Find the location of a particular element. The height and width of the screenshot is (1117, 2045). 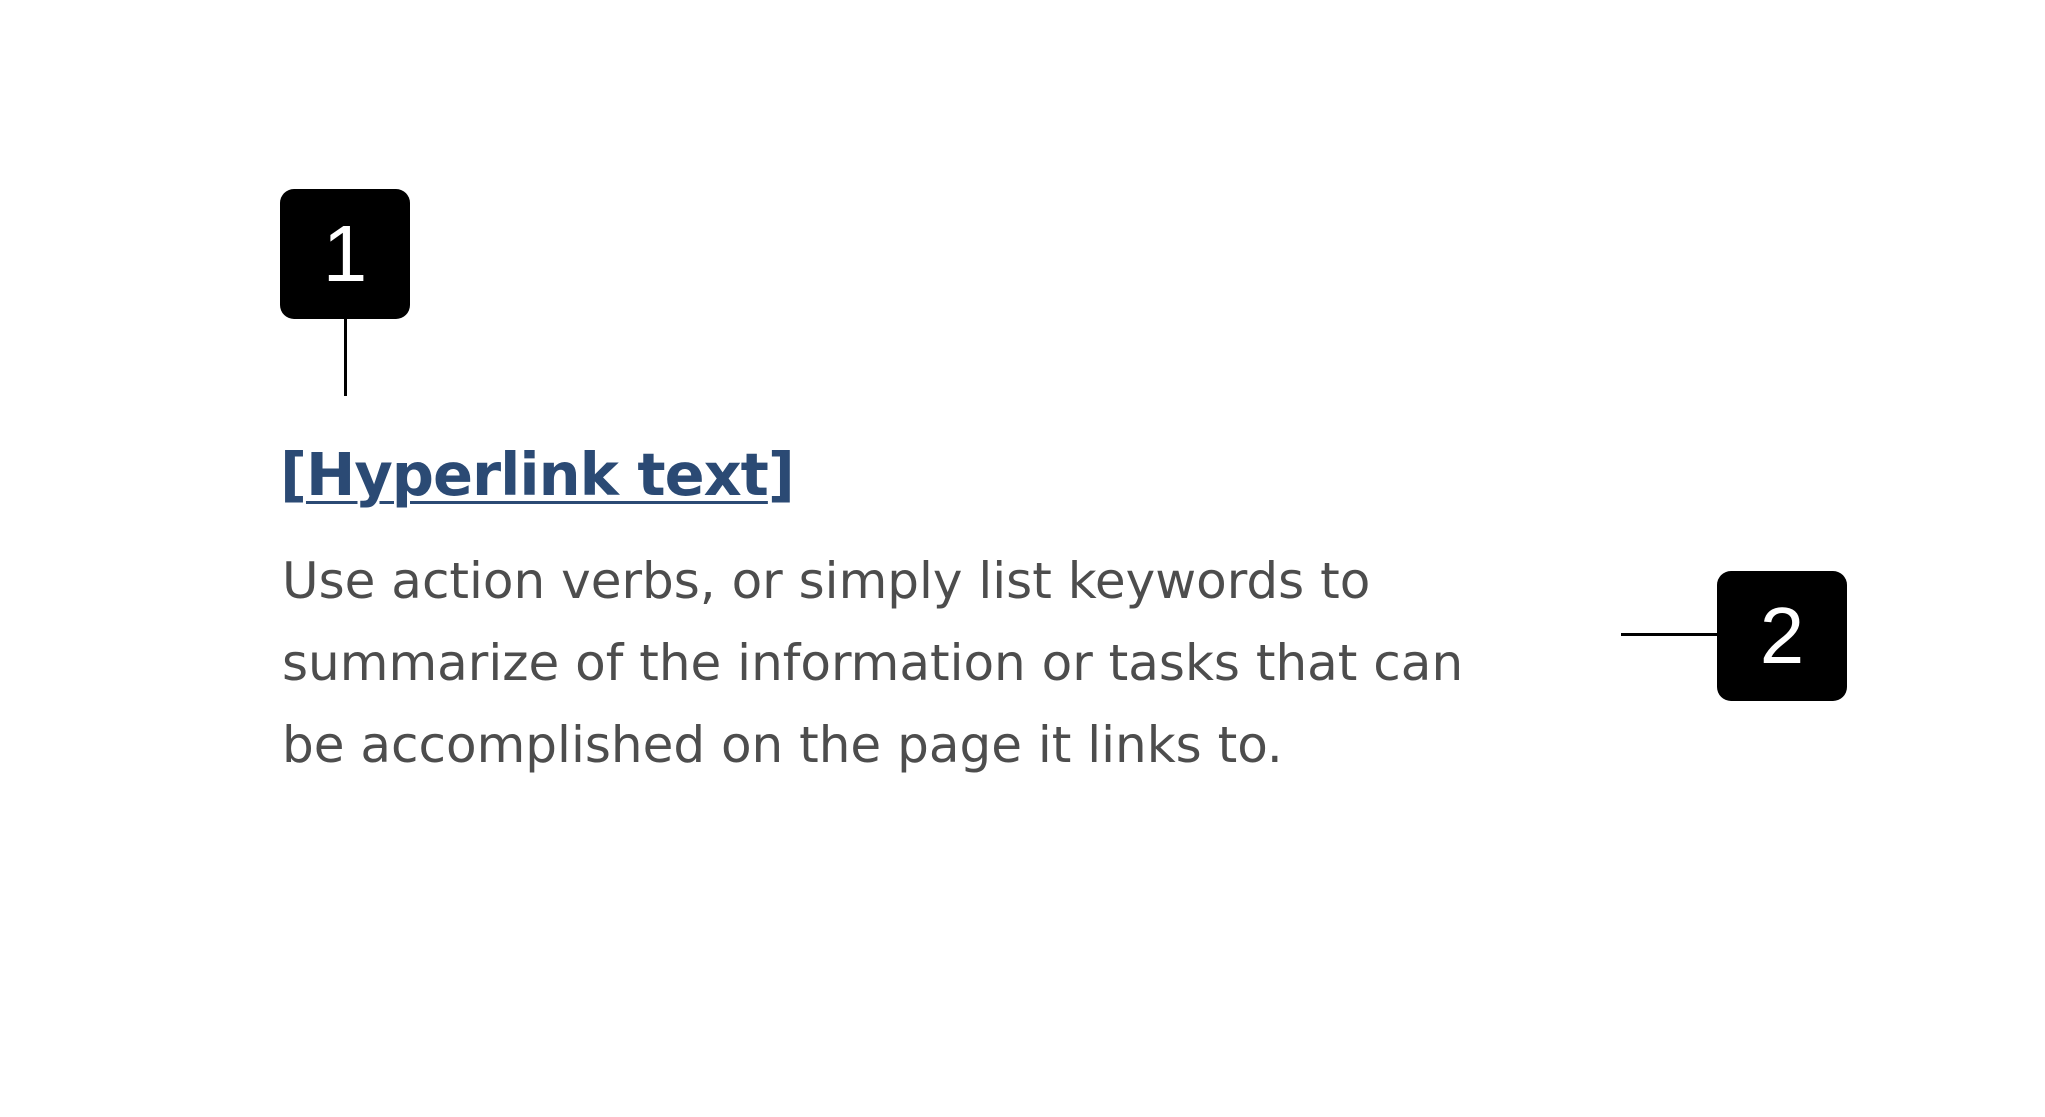

callout-badge-1: 1 is located at coordinates (345, 254).